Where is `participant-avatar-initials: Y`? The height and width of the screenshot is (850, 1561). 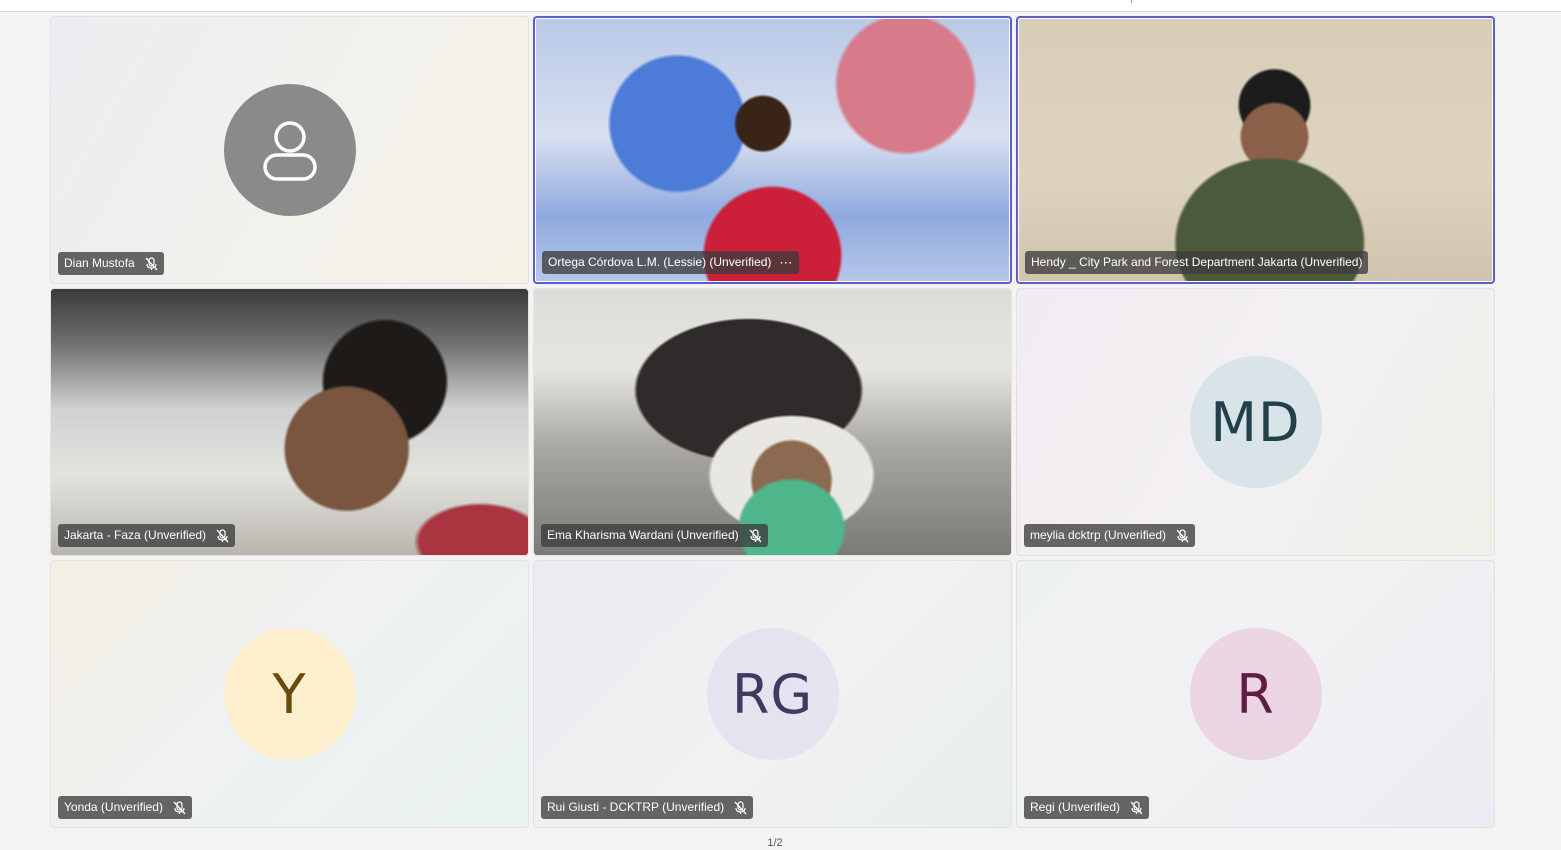
participant-avatar-initials: Y is located at coordinates (289, 694).